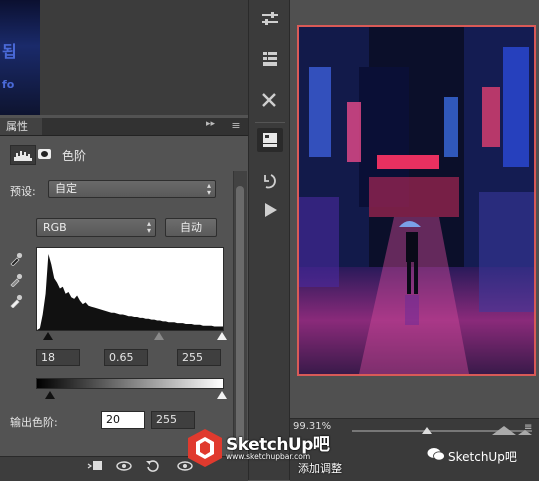 The width and height of the screenshot is (539, 481). I want to click on input-gamma-field: 0.65, so click(126, 357).